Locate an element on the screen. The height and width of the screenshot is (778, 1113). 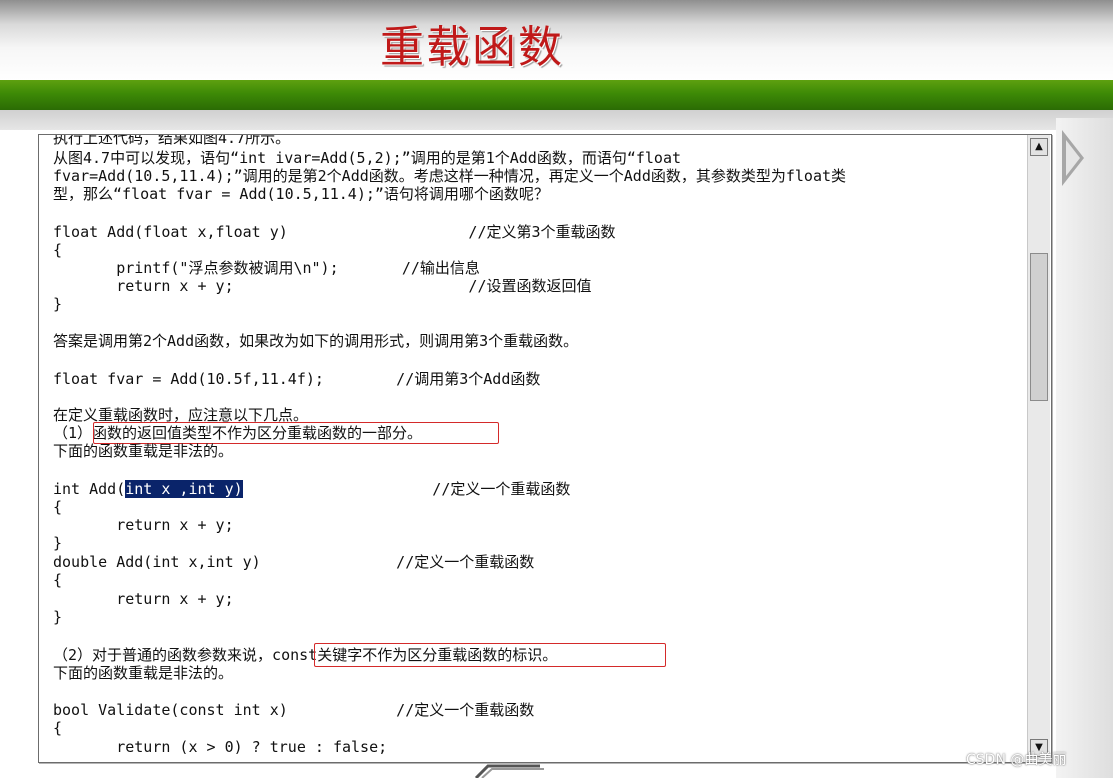
scroll-up-icon: ▲ is located at coordinates (1039, 147).